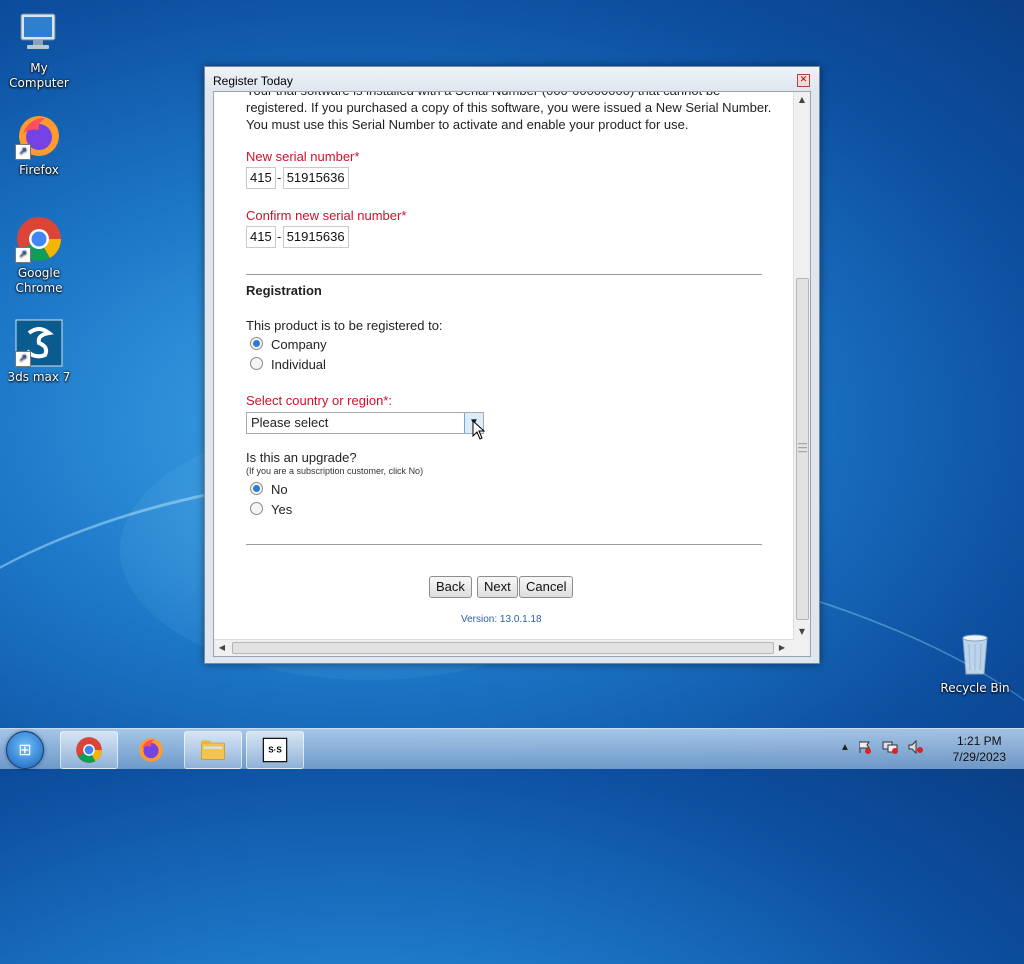  I want to click on radio-upgrade-yes: Yes, so click(271, 510).